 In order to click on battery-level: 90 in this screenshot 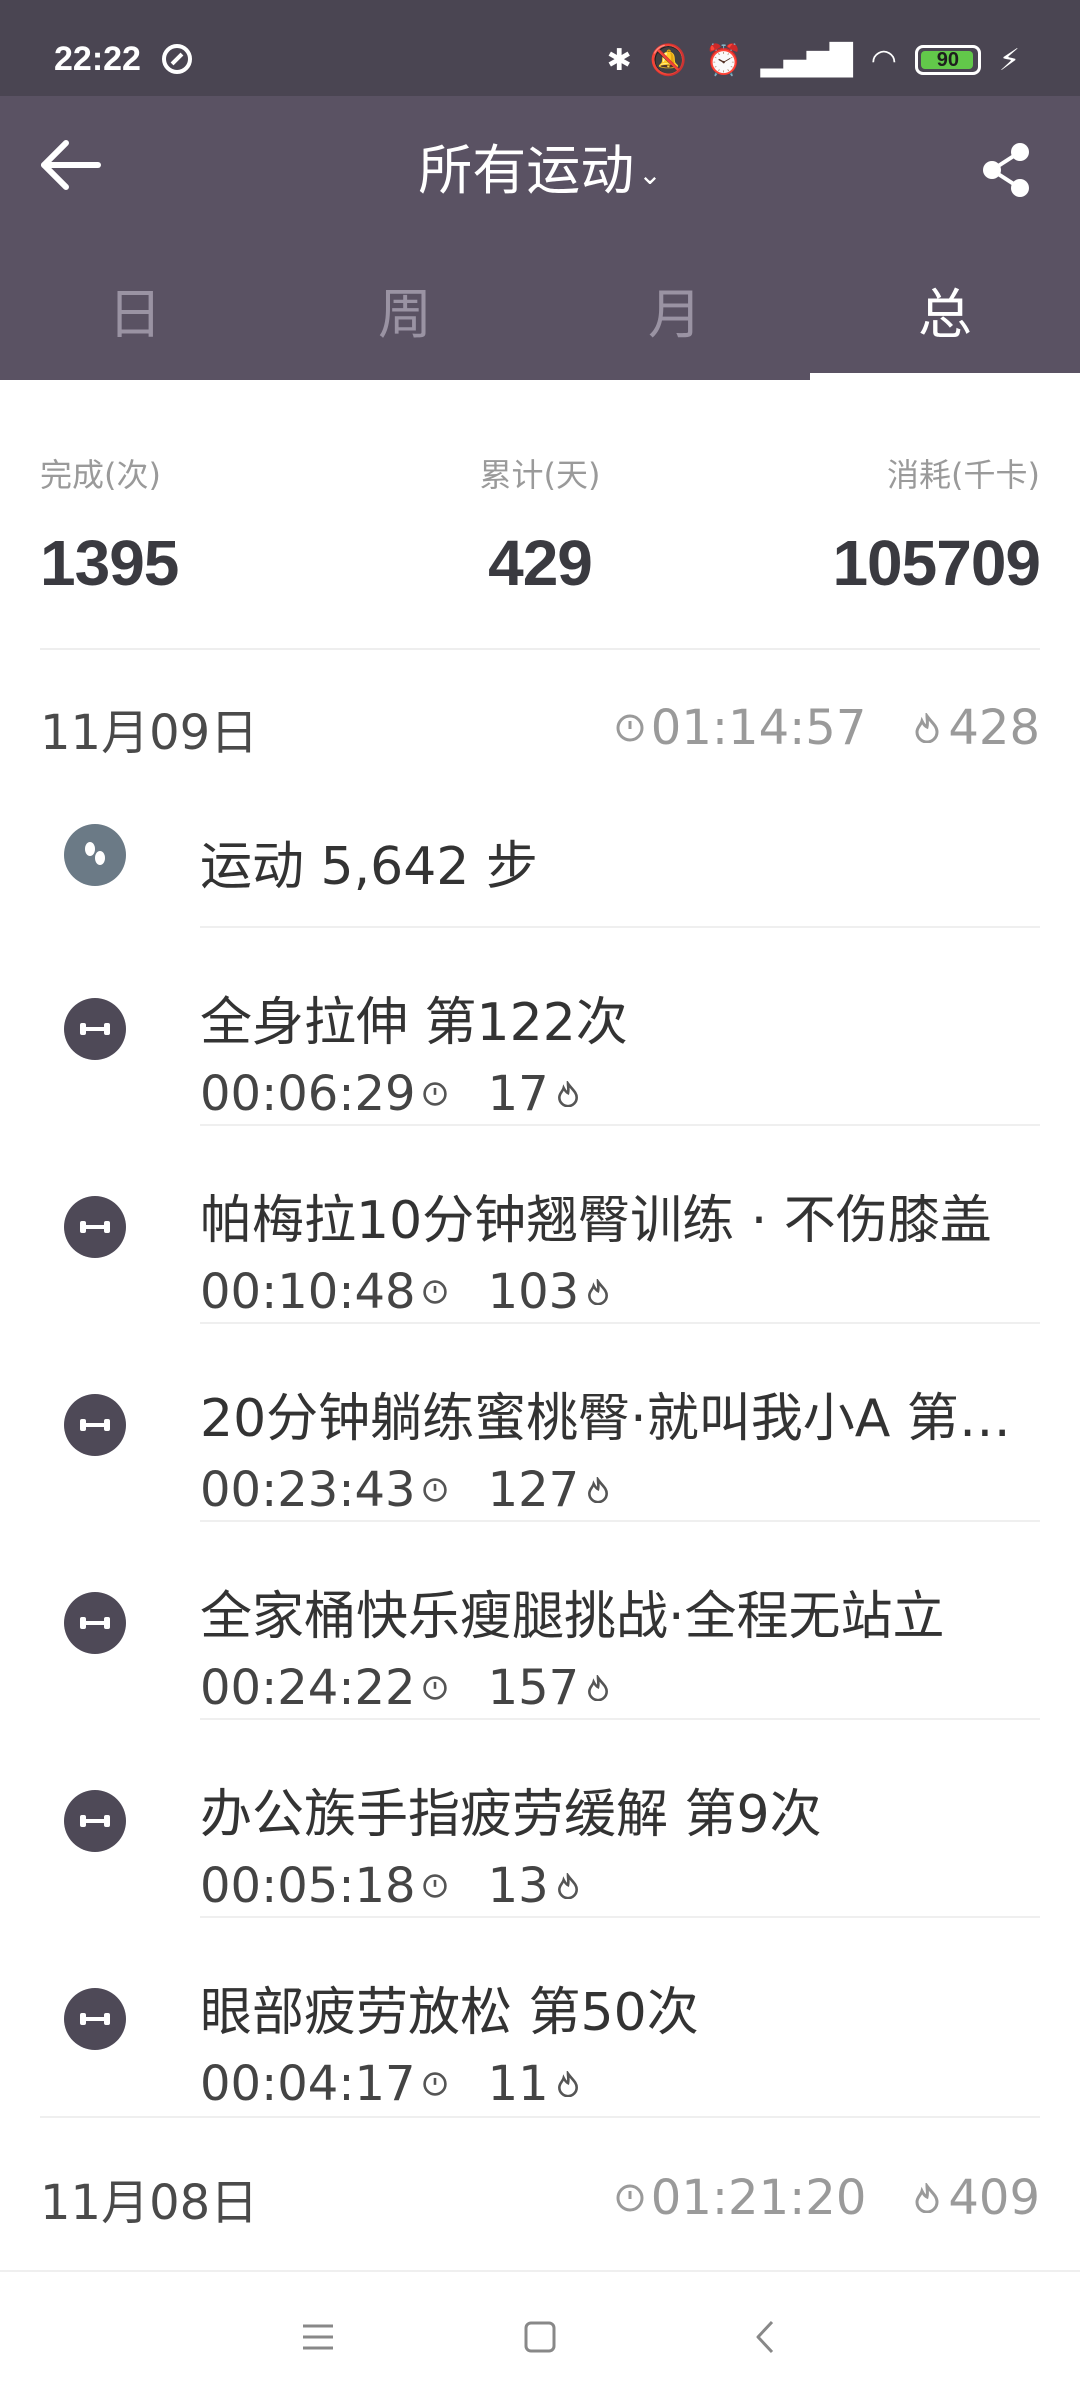, I will do `click(948, 59)`.